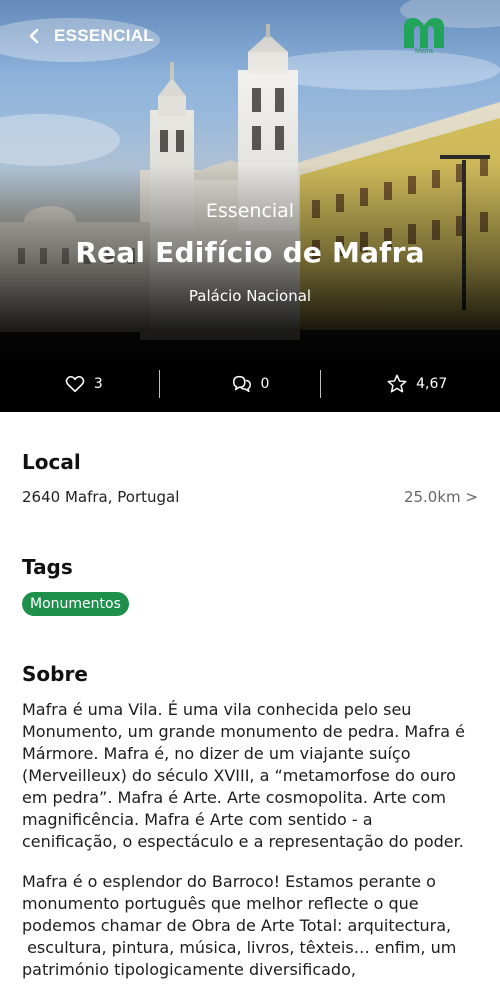  Describe the element at coordinates (34, 36) in the screenshot. I see `chevron-left-icon` at that location.